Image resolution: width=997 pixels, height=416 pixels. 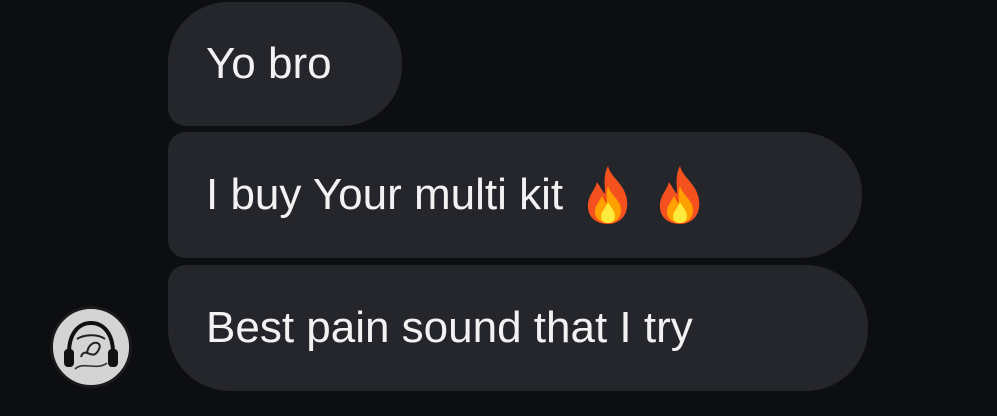 I want to click on message-bubble: Yo bro, so click(x=285, y=64).